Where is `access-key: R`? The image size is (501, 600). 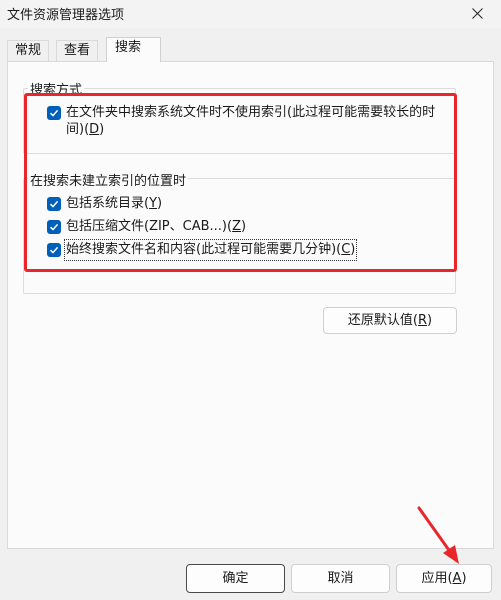 access-key: R is located at coordinates (422, 320).